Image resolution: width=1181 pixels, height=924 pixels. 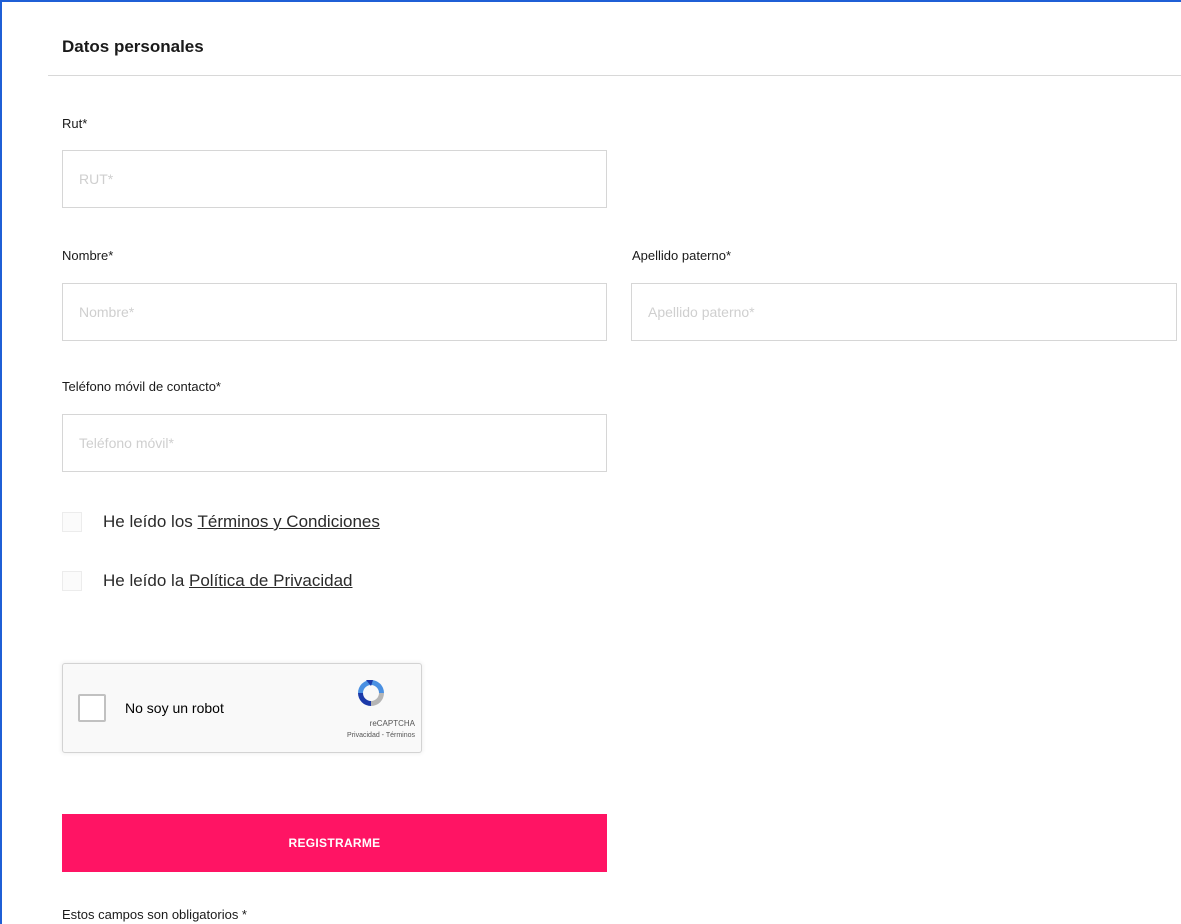 I want to click on nombre-label: Nombre*, so click(x=88, y=255).